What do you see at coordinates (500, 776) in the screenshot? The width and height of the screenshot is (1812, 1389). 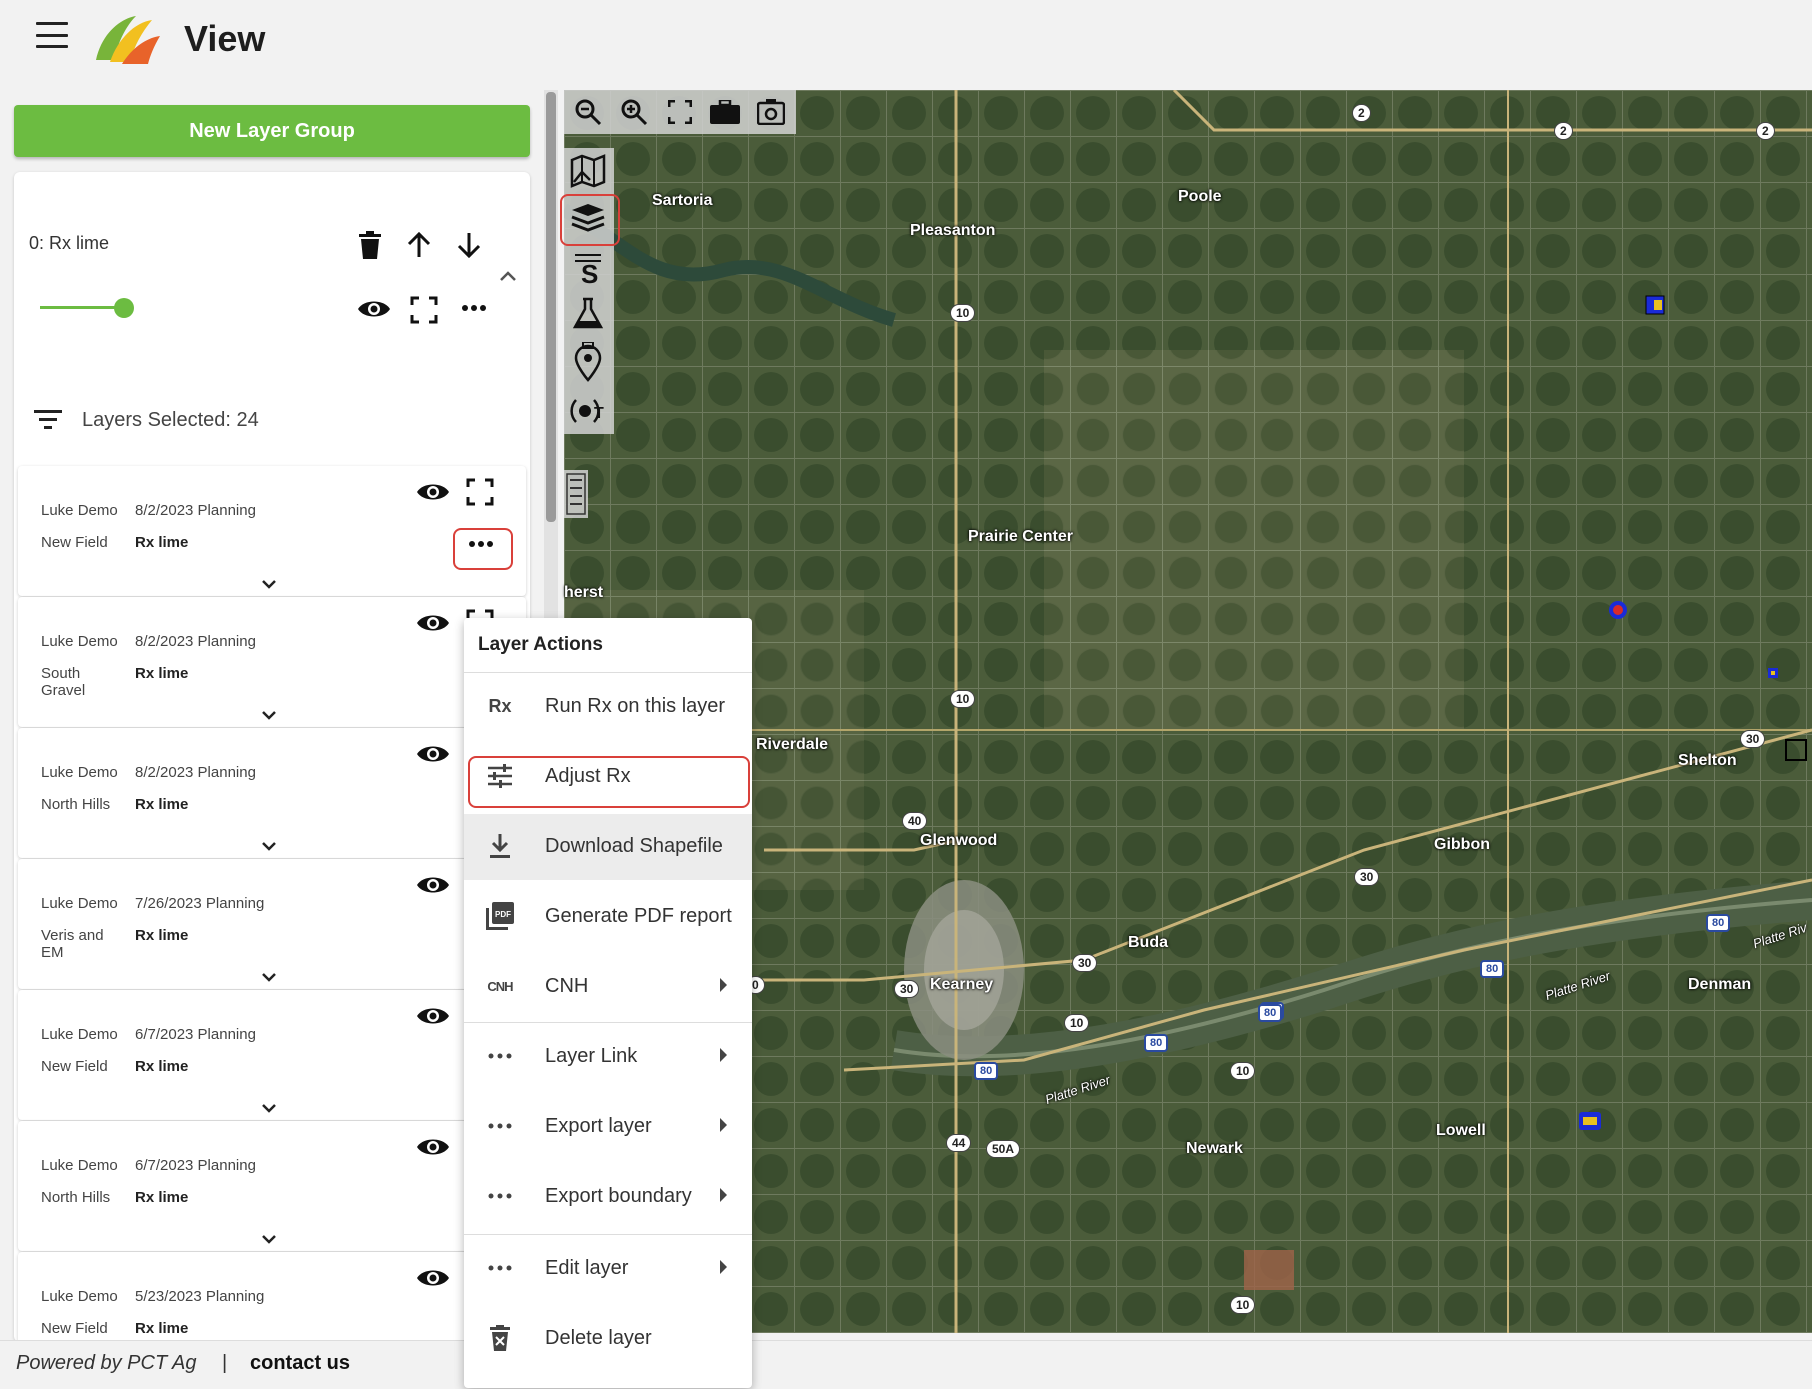 I see `tune-icon` at bounding box center [500, 776].